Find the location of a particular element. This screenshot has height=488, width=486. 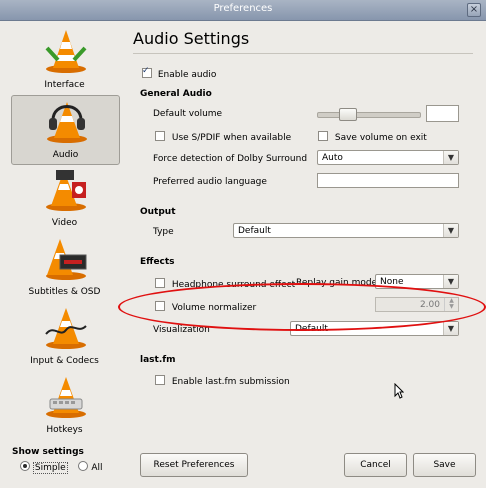

sidebar-item-hotkeys: Hotkeys is located at coordinates (64, 405).